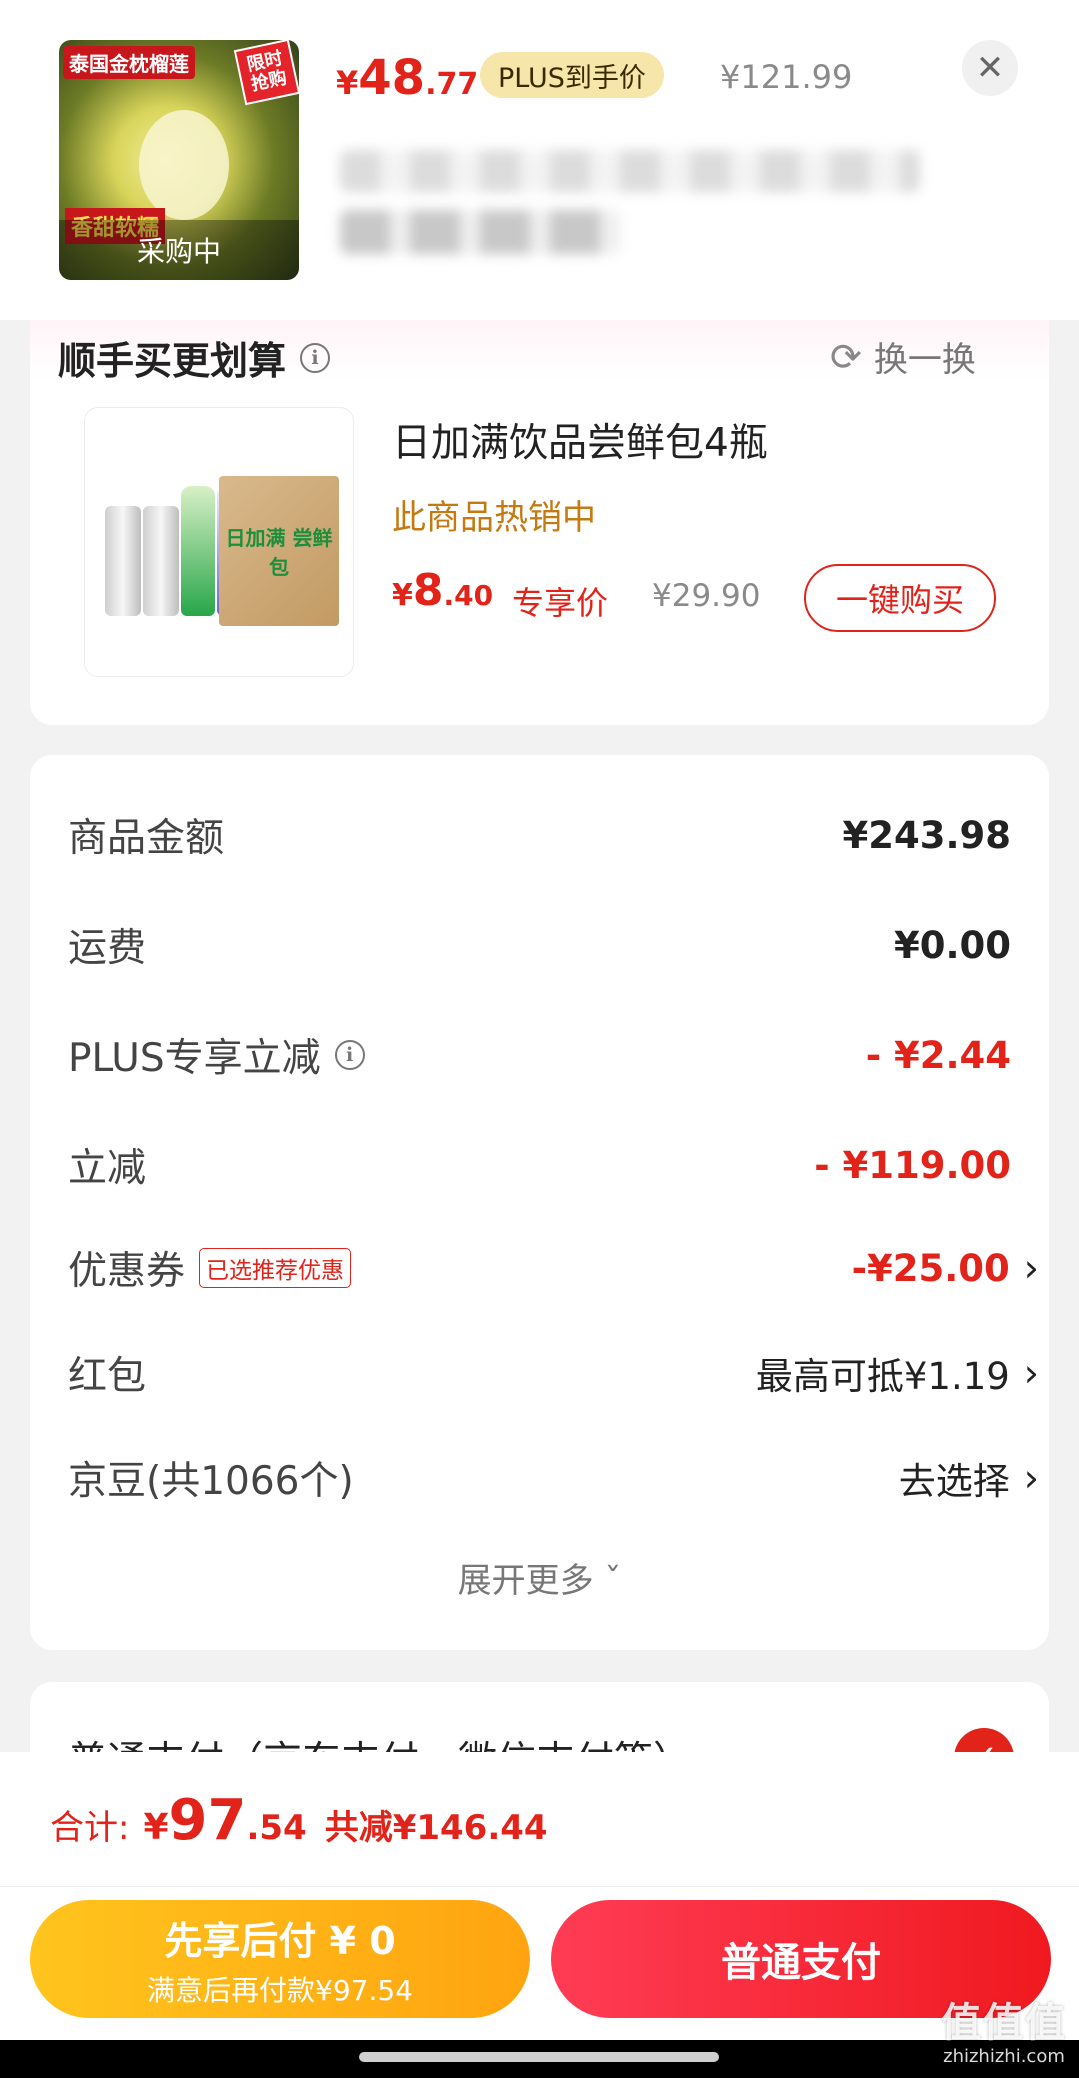 The height and width of the screenshot is (2078, 1079). What do you see at coordinates (452, 84) in the screenshot?
I see `price-decimal: .77` at bounding box center [452, 84].